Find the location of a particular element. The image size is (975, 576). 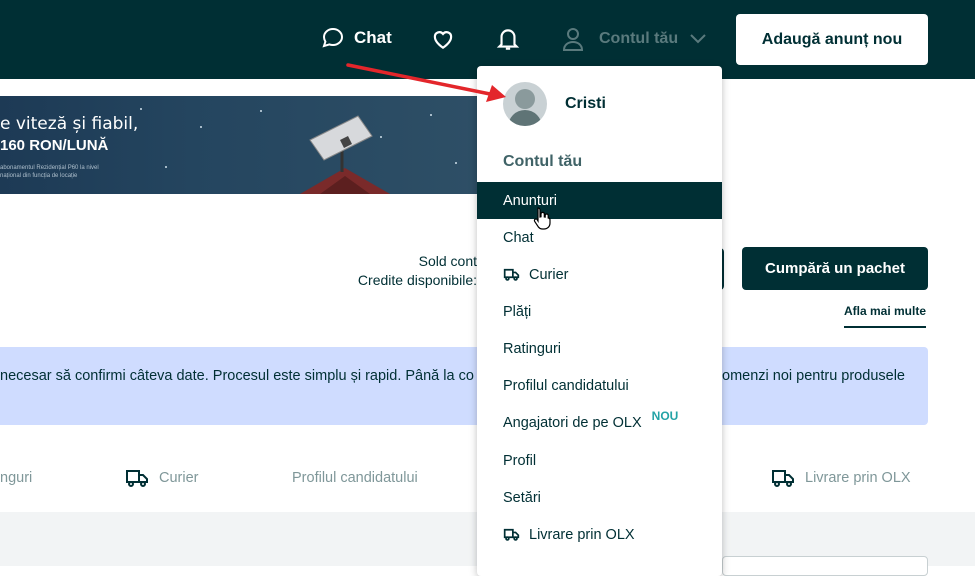

avatar-body is located at coordinates (525, 118).